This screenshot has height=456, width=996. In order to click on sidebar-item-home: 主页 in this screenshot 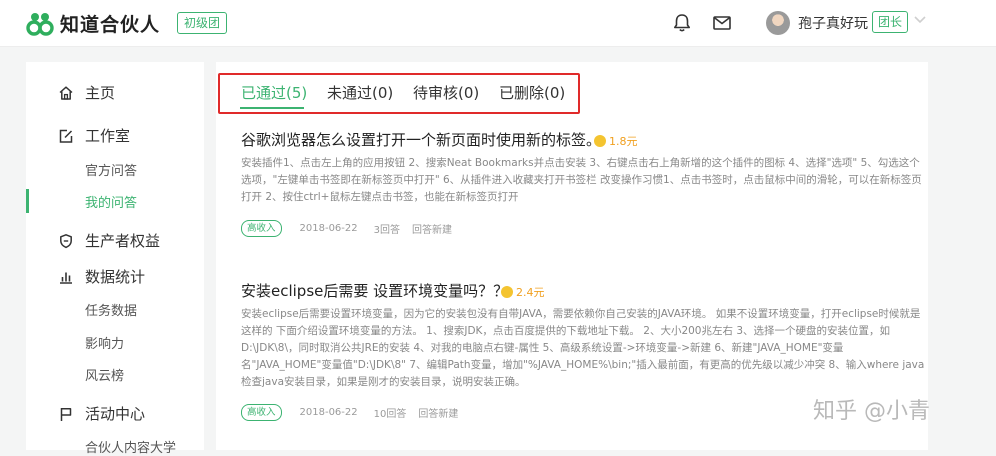, I will do `click(115, 93)`.